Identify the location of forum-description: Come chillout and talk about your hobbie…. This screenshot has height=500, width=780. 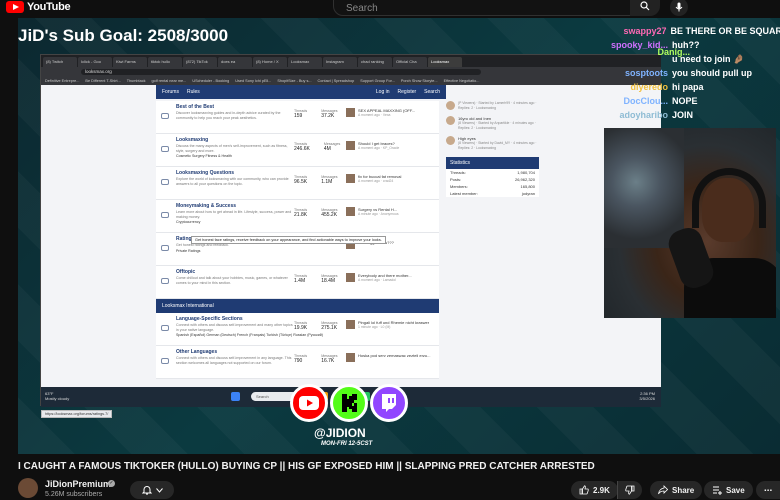
(232, 280).